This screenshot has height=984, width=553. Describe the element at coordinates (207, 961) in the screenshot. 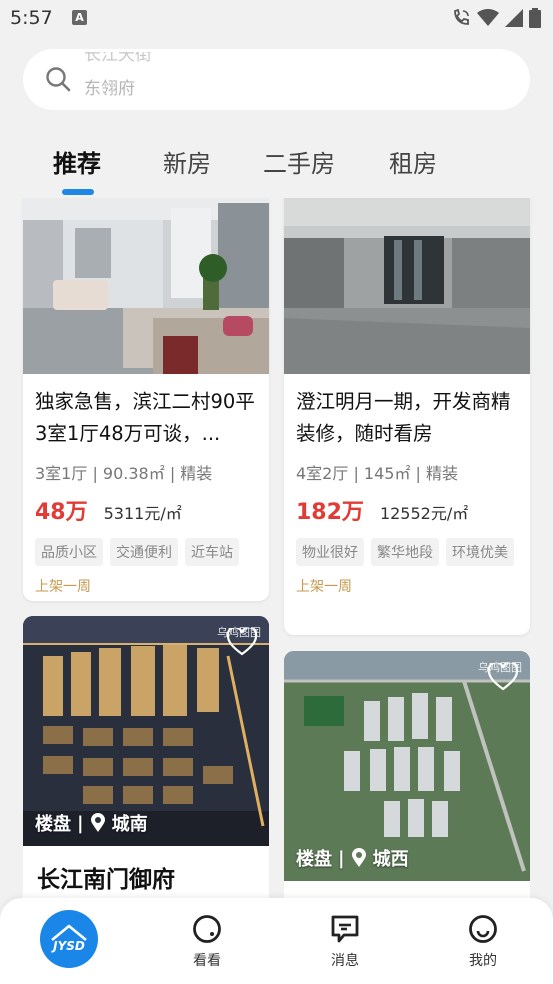

I see `nav-look-label: 看看` at that location.